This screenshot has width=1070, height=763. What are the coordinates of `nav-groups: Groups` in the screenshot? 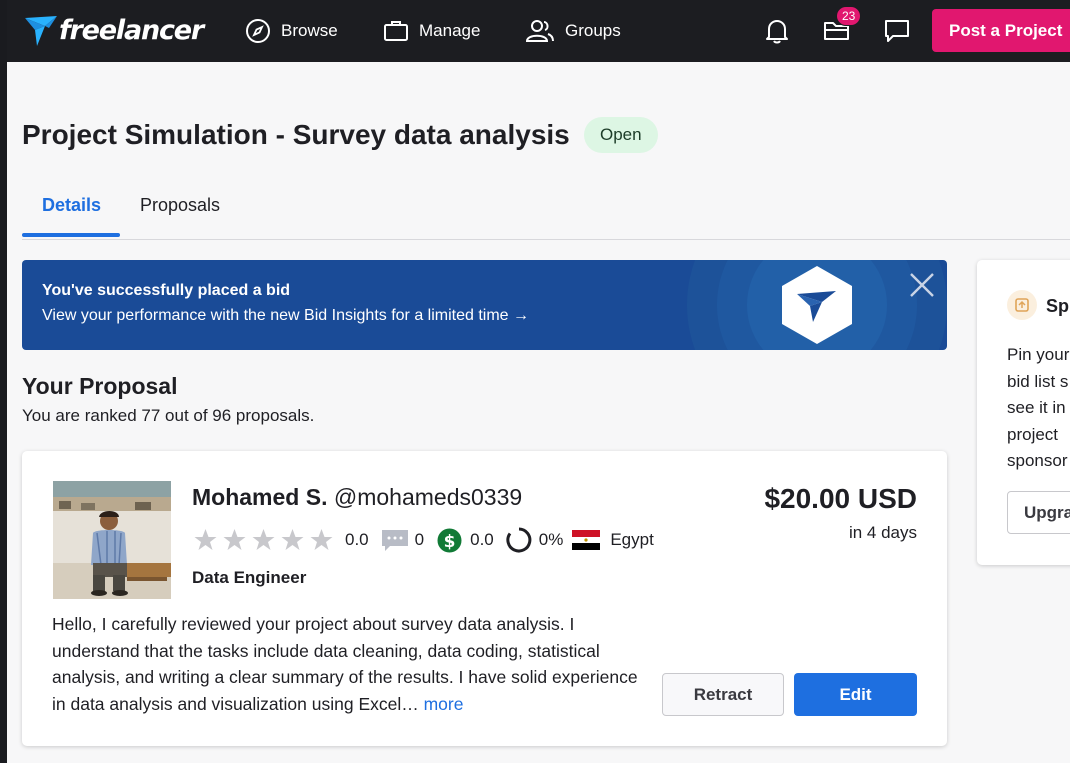 It's located at (573, 31).